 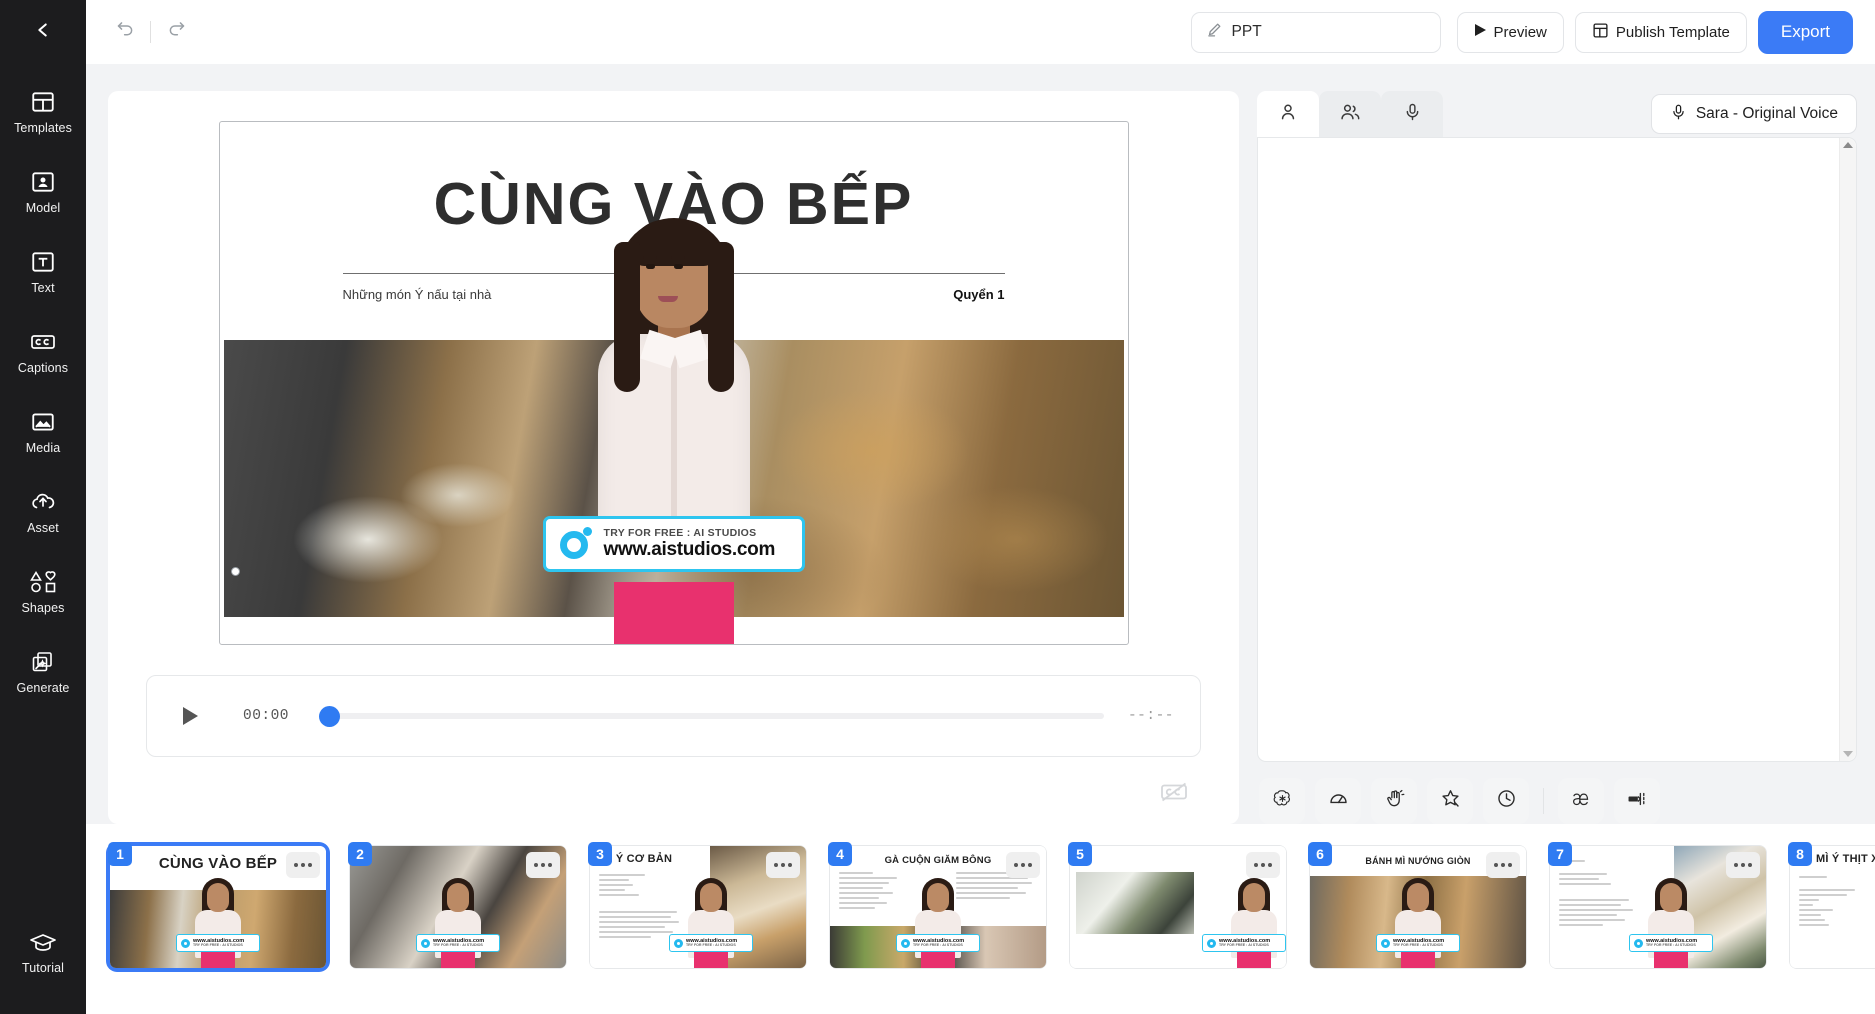 What do you see at coordinates (980, 32) in the screenshot?
I see `top-header: PPT Preview Publish Template Export` at bounding box center [980, 32].